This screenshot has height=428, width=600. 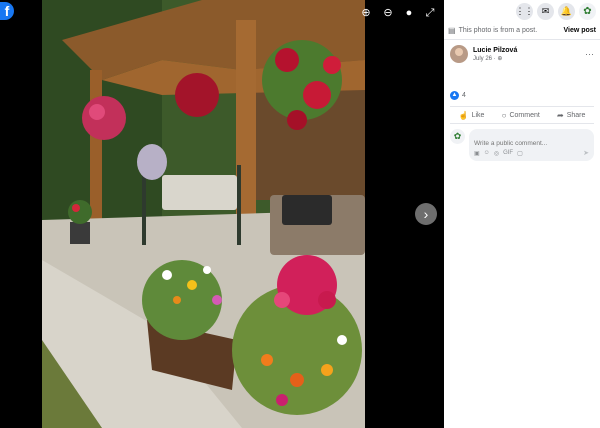 What do you see at coordinates (508, 153) in the screenshot?
I see `gif-icon: GIF` at bounding box center [508, 153].